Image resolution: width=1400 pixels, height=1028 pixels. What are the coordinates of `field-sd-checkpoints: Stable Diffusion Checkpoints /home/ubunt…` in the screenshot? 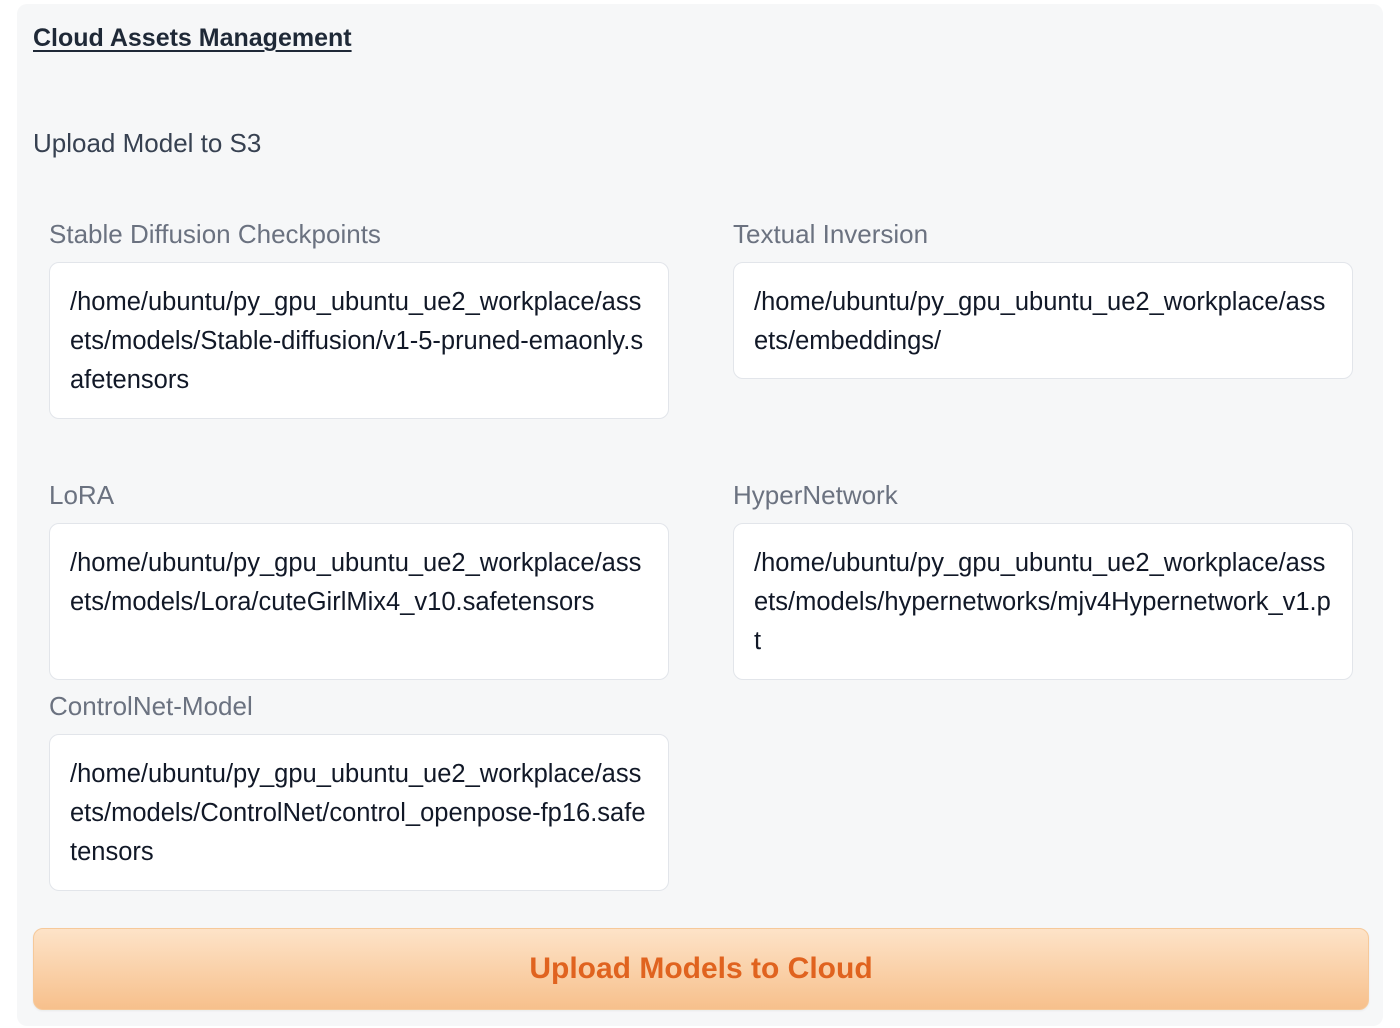 It's located at (359, 317).